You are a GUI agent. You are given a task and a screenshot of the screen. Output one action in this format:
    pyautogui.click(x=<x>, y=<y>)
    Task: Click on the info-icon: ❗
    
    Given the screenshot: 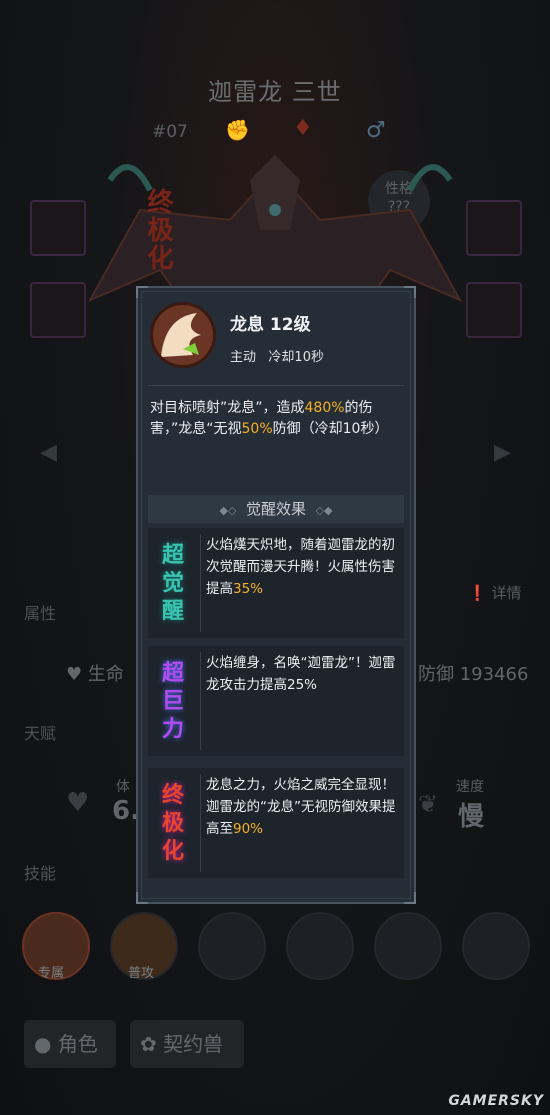 What is the action you would take?
    pyautogui.click(x=477, y=593)
    